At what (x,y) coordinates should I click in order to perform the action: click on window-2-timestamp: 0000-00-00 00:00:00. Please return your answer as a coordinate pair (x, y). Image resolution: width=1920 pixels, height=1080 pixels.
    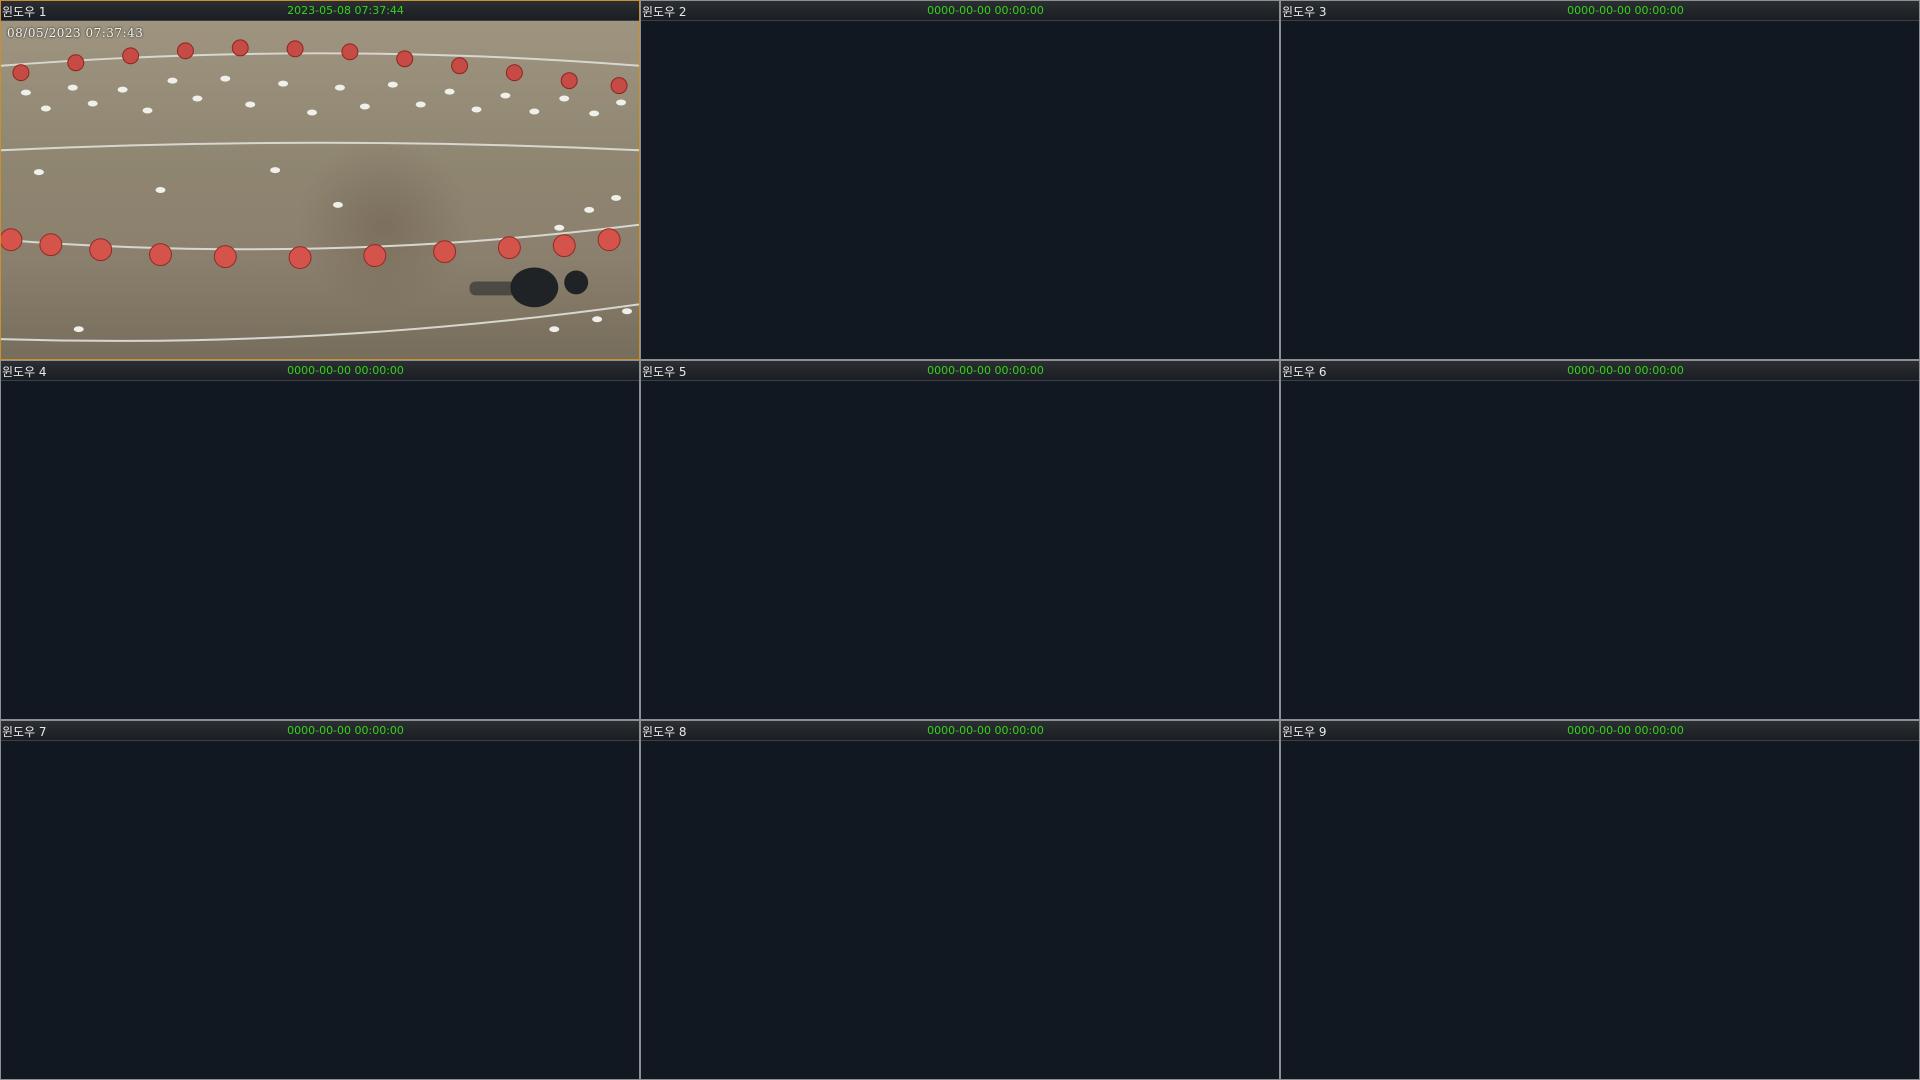
    Looking at the image, I should click on (985, 10).